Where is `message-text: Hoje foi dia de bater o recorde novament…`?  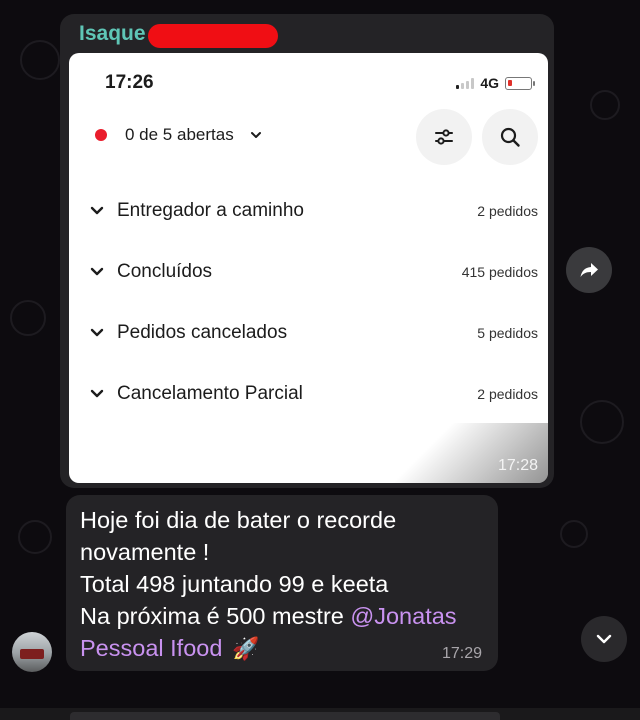
message-text: Hoje foi dia de bater o recorde novament… is located at coordinates (268, 584).